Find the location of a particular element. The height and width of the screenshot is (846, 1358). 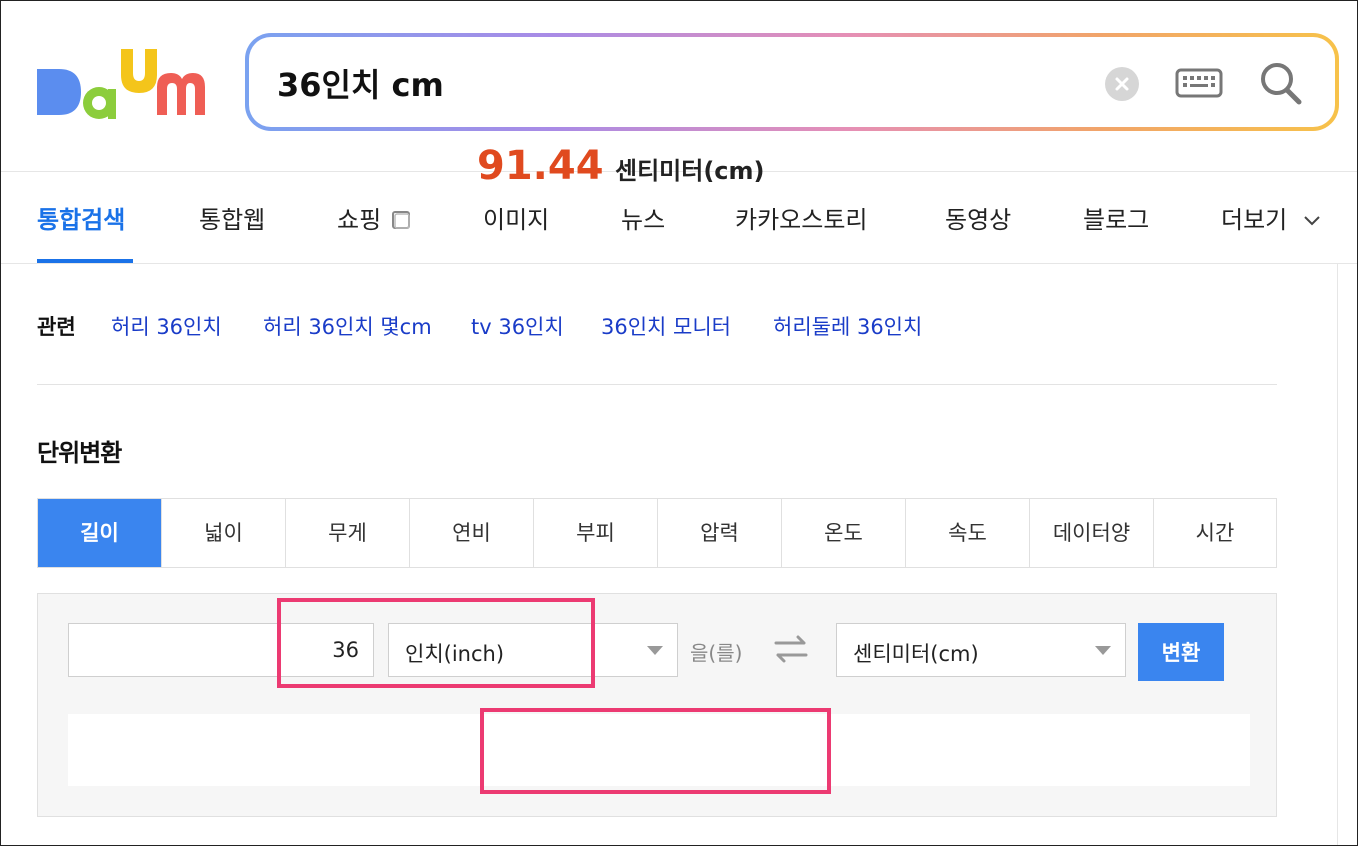

unit-tab-time: 시간 is located at coordinates (1215, 533).